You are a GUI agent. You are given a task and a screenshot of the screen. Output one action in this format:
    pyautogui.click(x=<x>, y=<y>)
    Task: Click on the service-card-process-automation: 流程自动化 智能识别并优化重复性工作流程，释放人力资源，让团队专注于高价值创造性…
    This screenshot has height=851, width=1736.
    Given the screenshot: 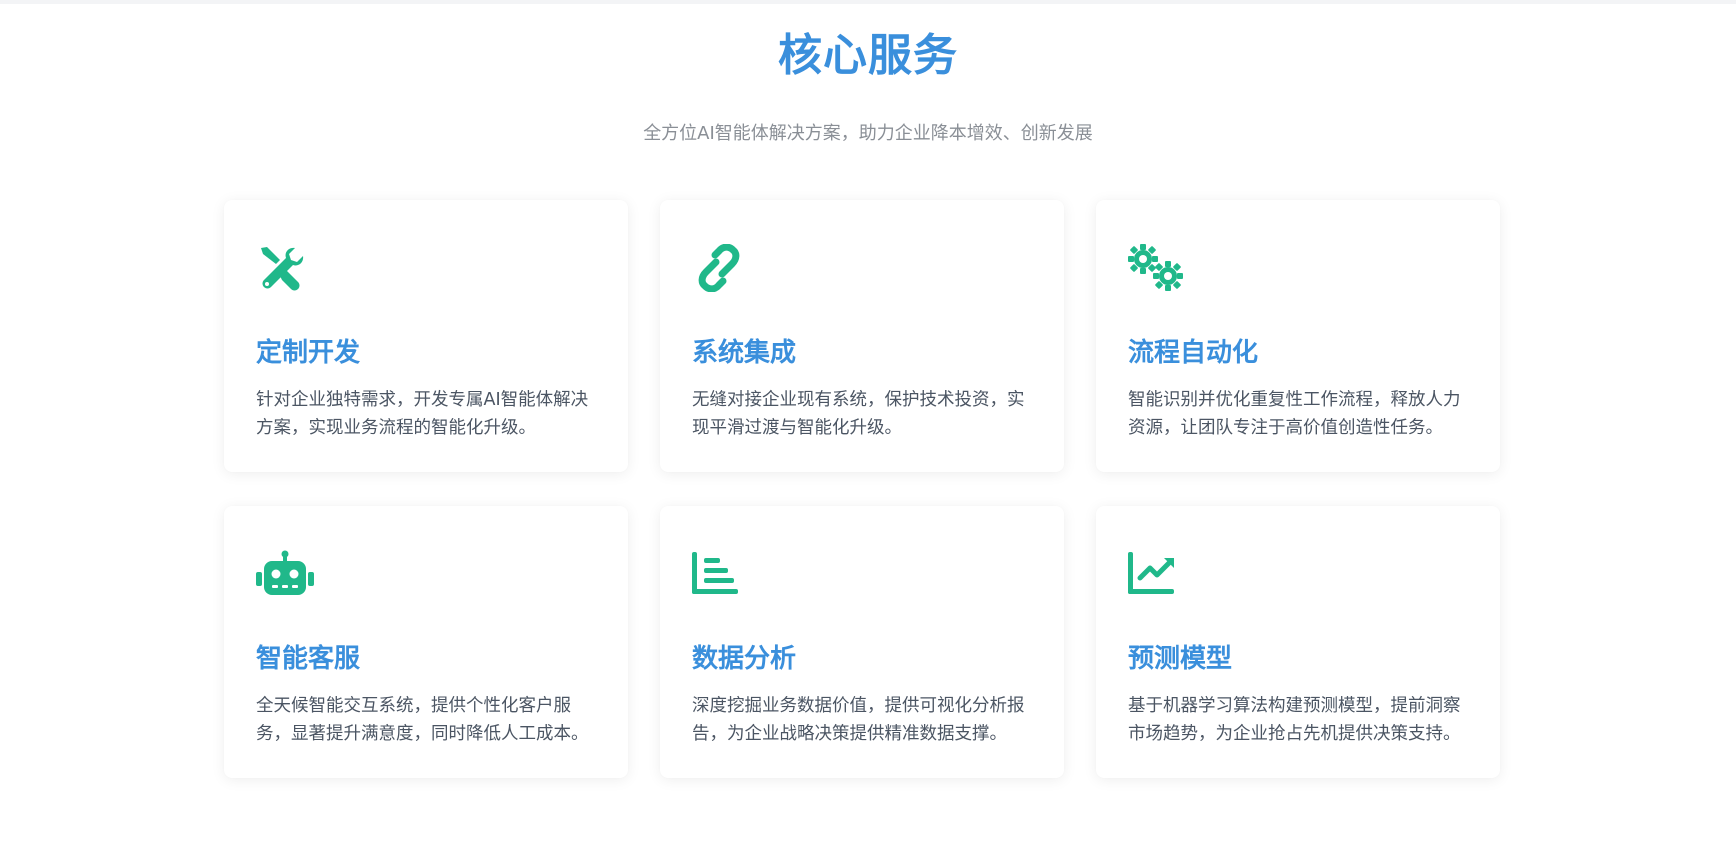 What is the action you would take?
    pyautogui.click(x=1298, y=336)
    